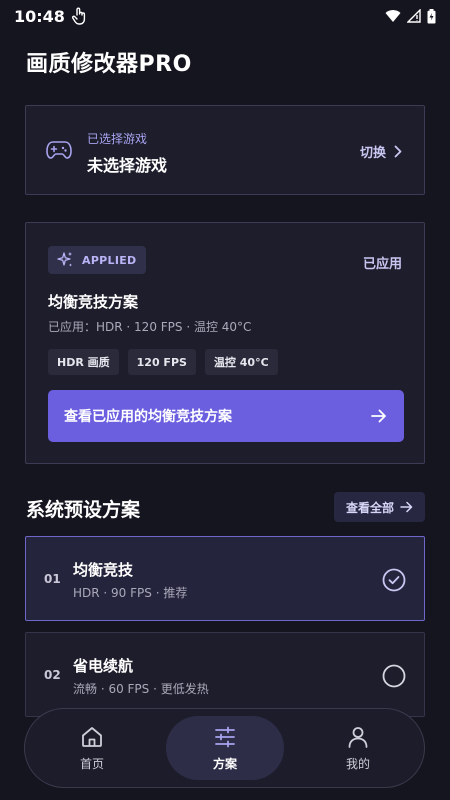 The width and height of the screenshot is (450, 800). What do you see at coordinates (83, 510) in the screenshot?
I see `presets-section-title: 系统预设方案` at bounding box center [83, 510].